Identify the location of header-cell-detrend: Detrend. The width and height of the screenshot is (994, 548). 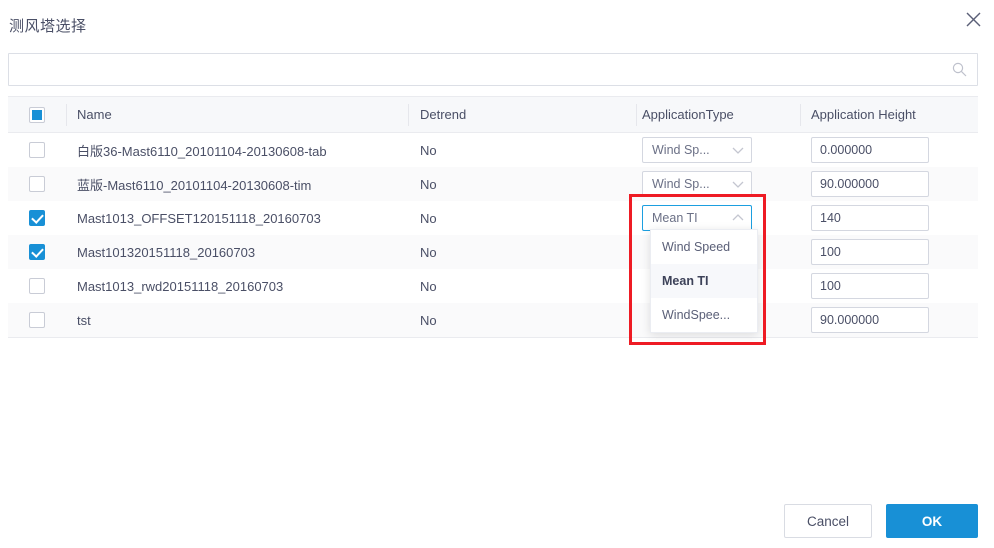
(522, 114).